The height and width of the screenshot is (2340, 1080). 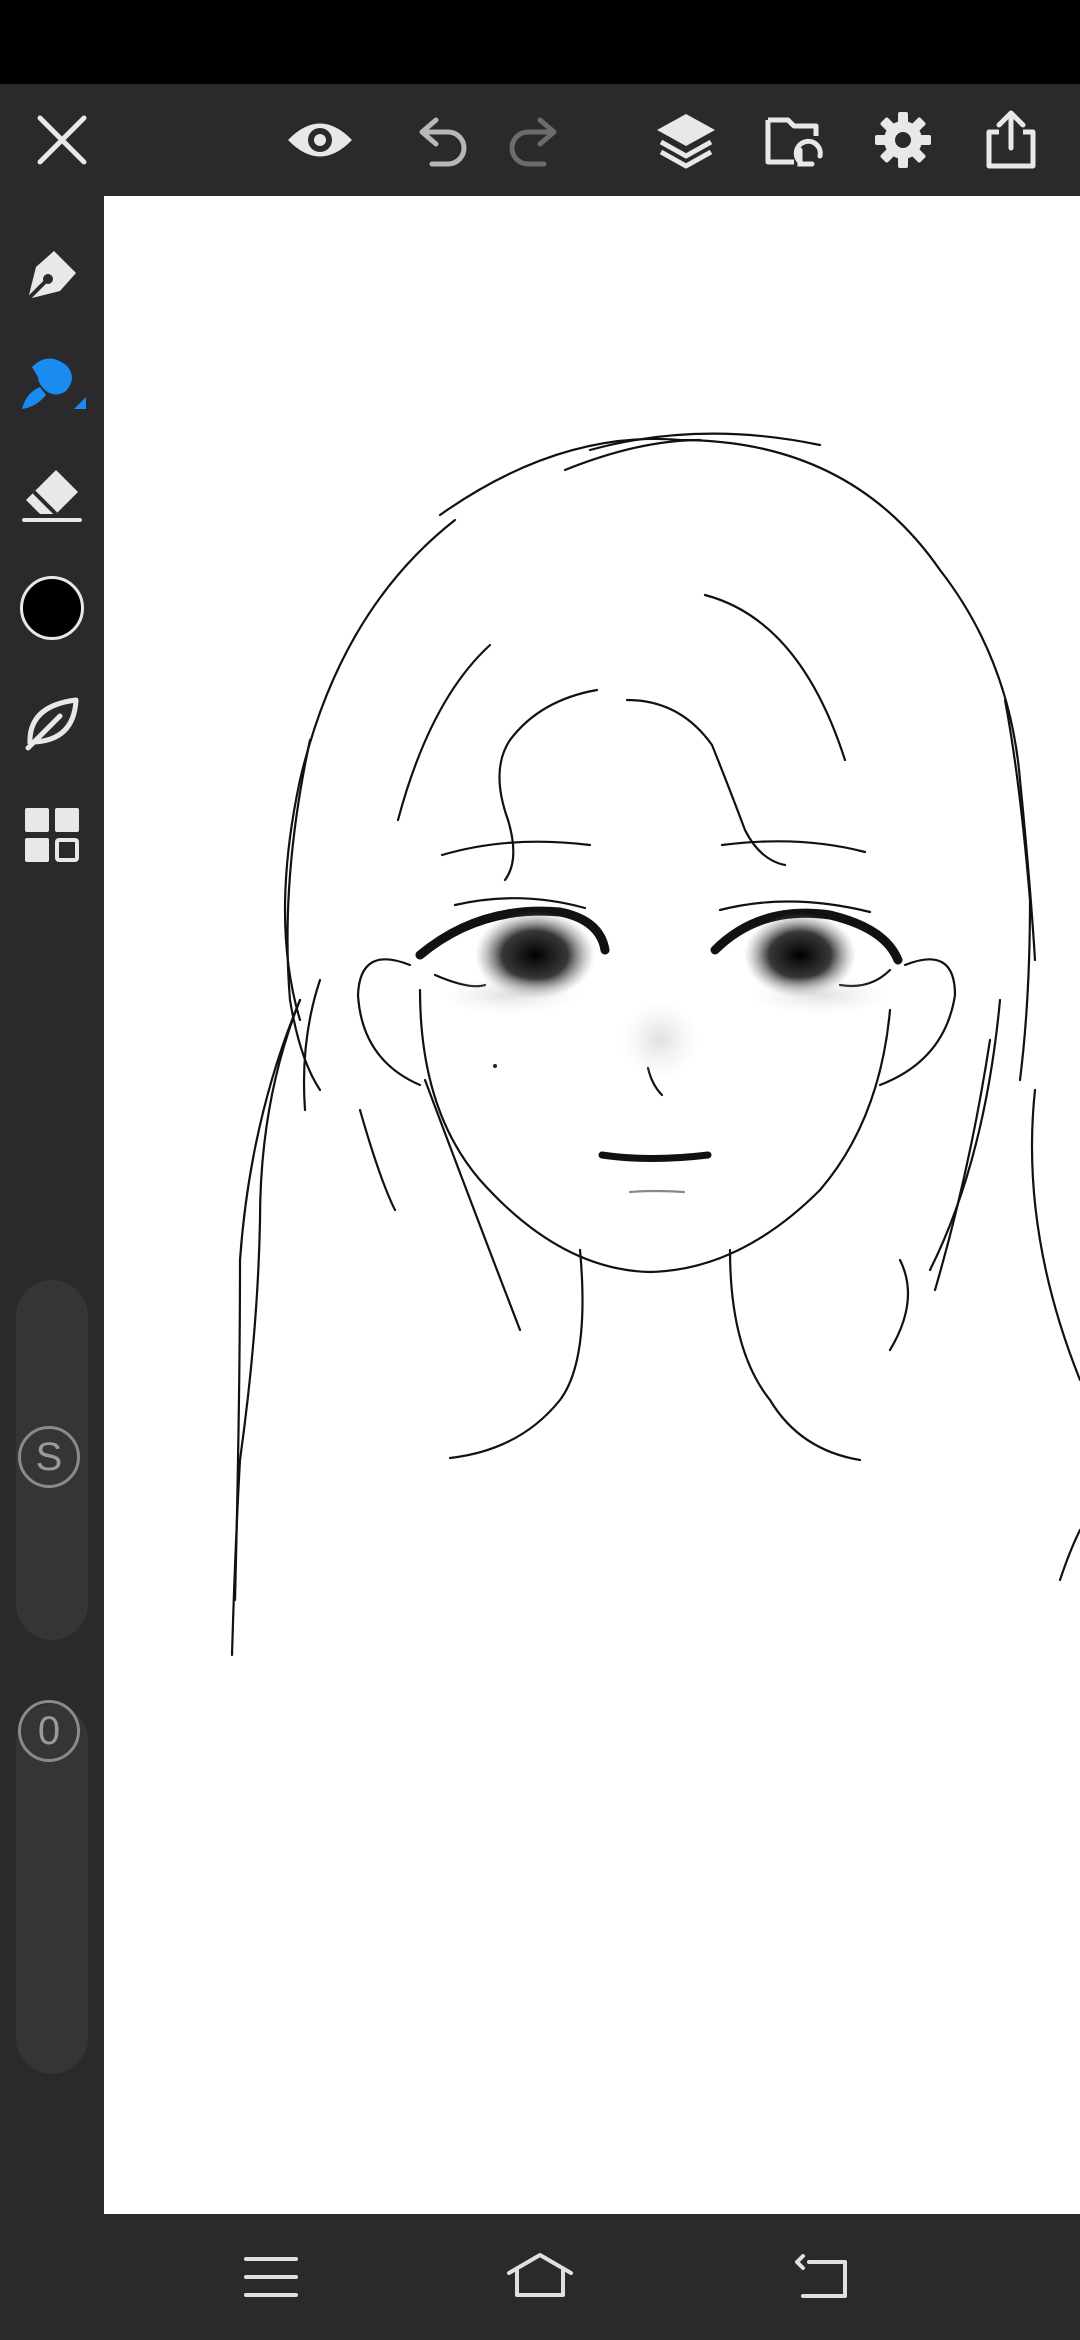 I want to click on top-toolbar, so click(x=540, y=140).